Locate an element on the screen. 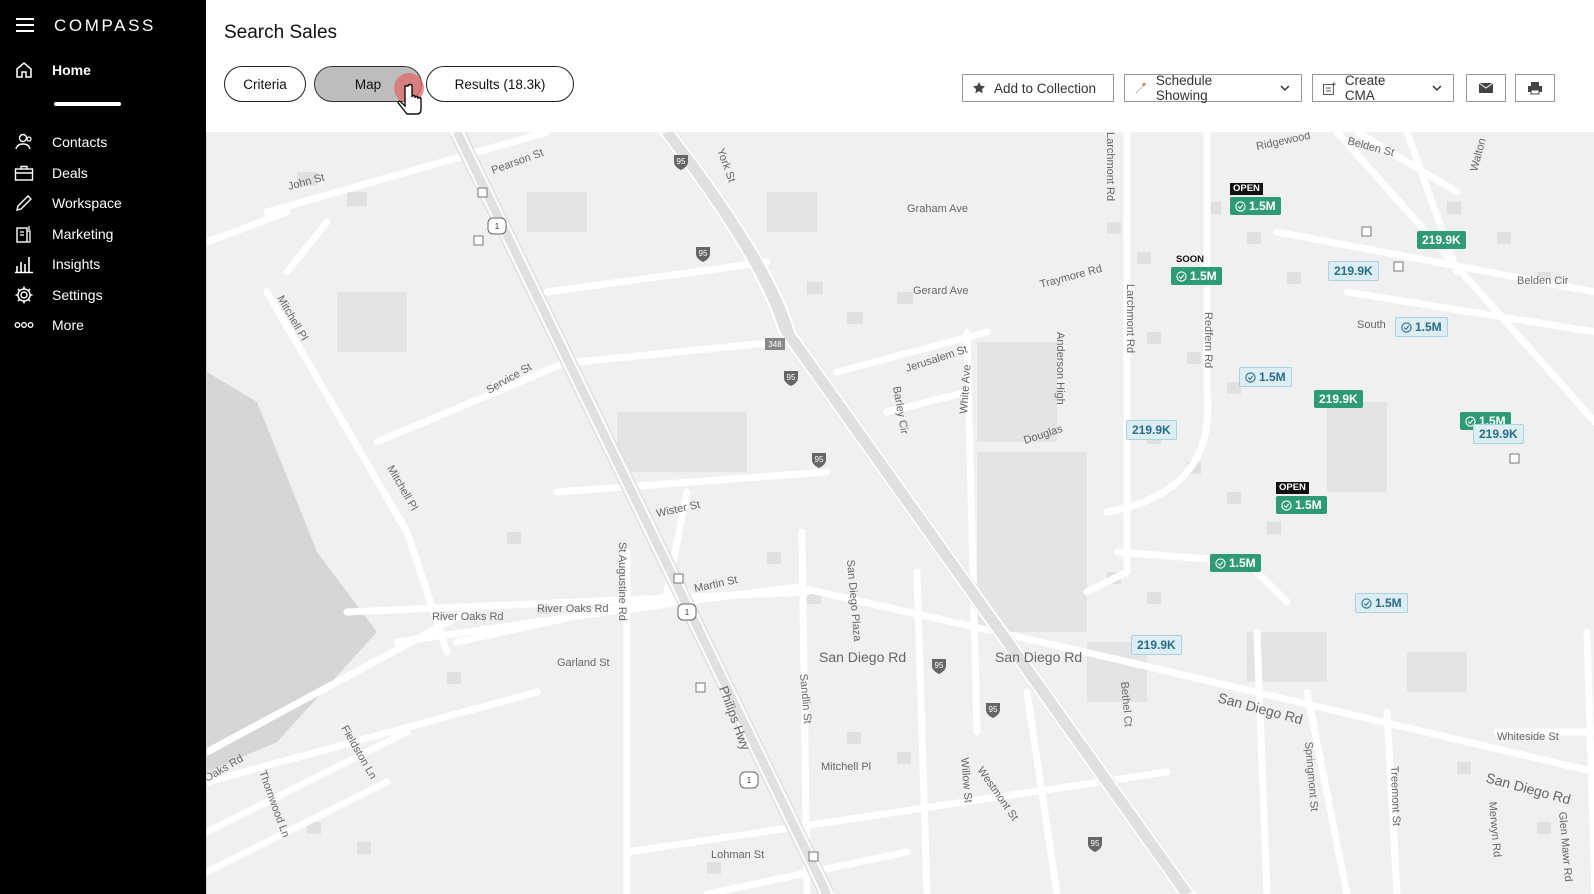 Image resolution: width=1594 pixels, height=894 pixels. sidebar-item-home: Home is located at coordinates (52, 70).